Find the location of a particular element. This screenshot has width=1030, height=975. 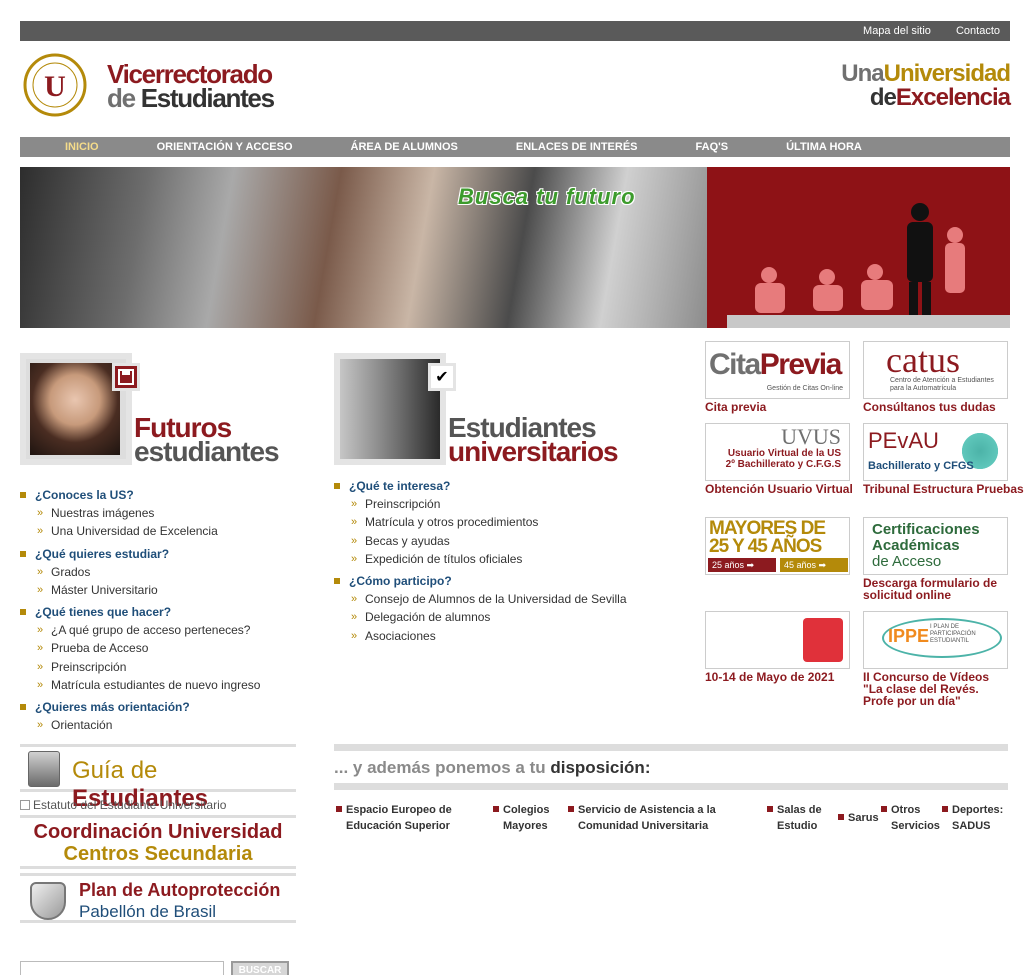

dispo-otros: Otros Servicios is located at coordinates (910, 818).